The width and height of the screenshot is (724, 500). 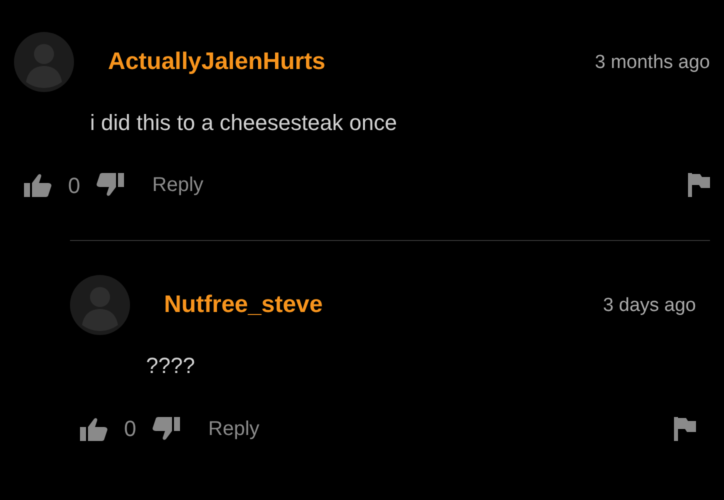 I want to click on comment-text: ????, so click(x=171, y=366).